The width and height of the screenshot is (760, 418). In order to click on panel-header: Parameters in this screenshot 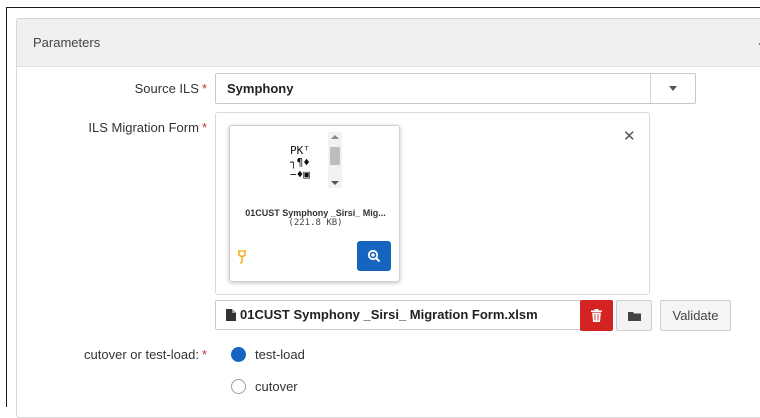, I will do `click(388, 43)`.